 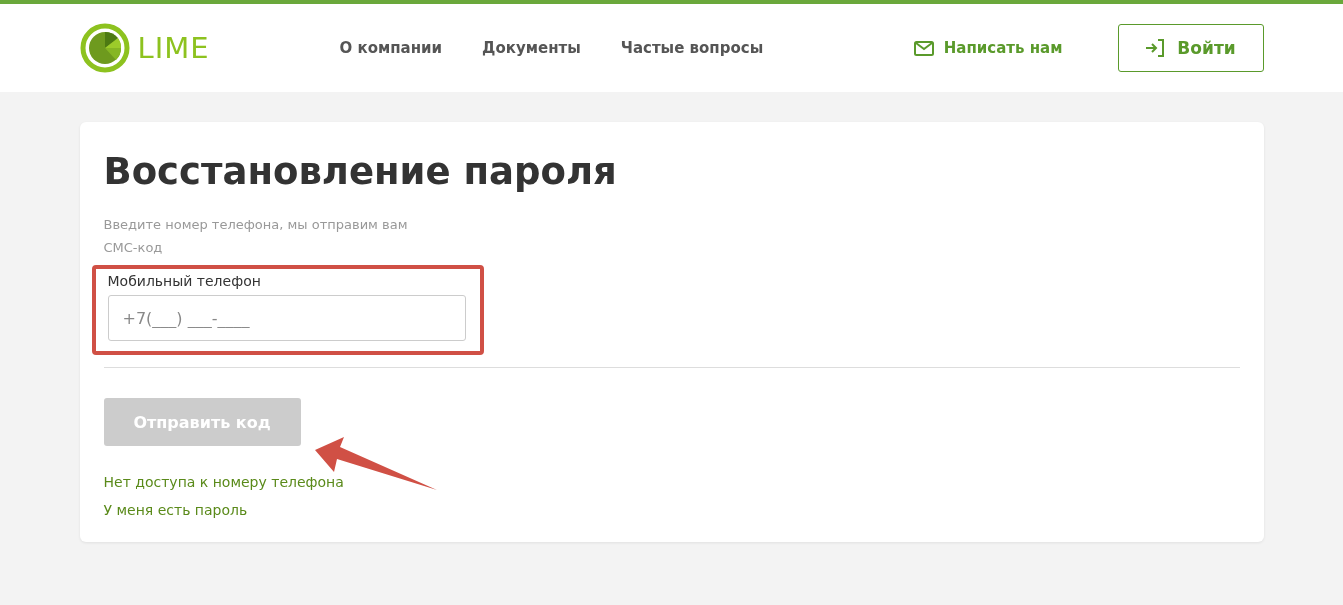 I want to click on logo-text: LIME, so click(x=173, y=48).